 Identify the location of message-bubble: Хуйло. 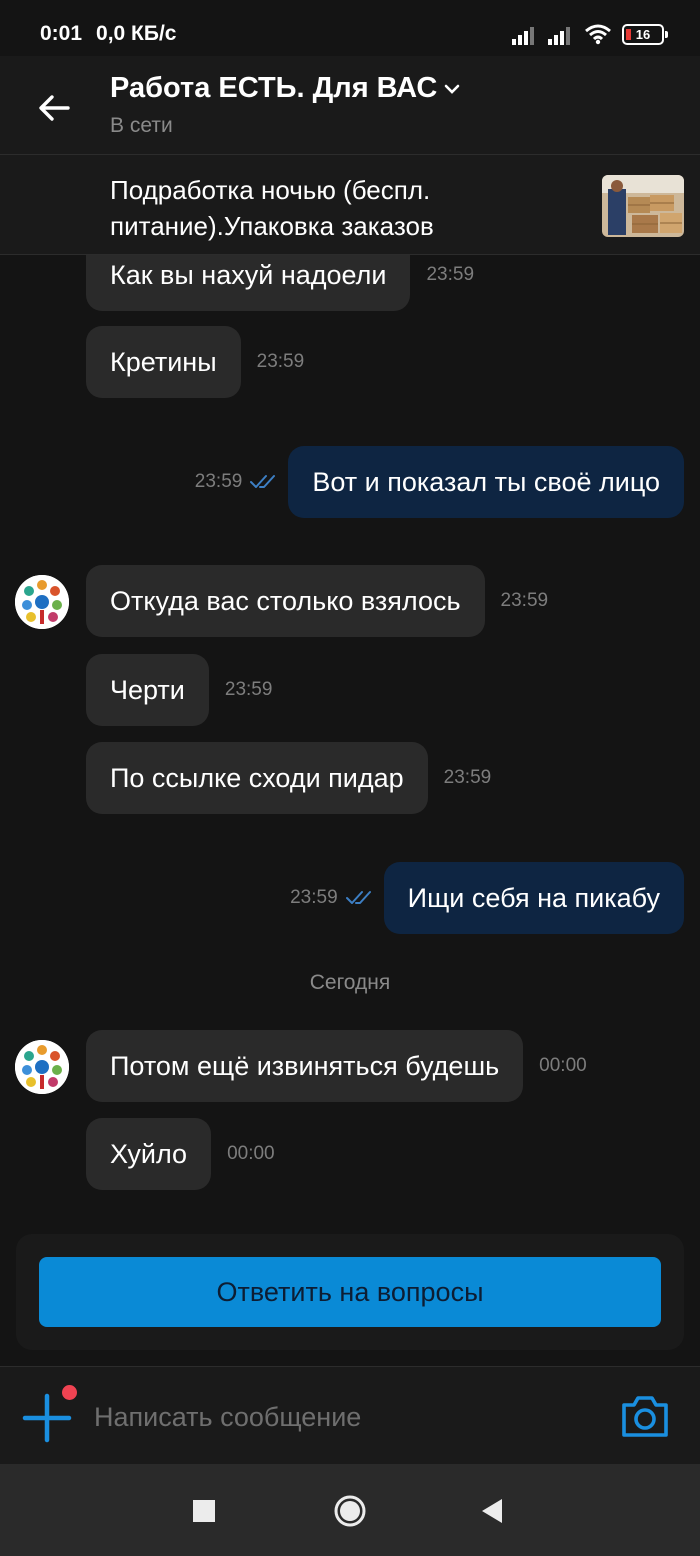
(149, 1154).